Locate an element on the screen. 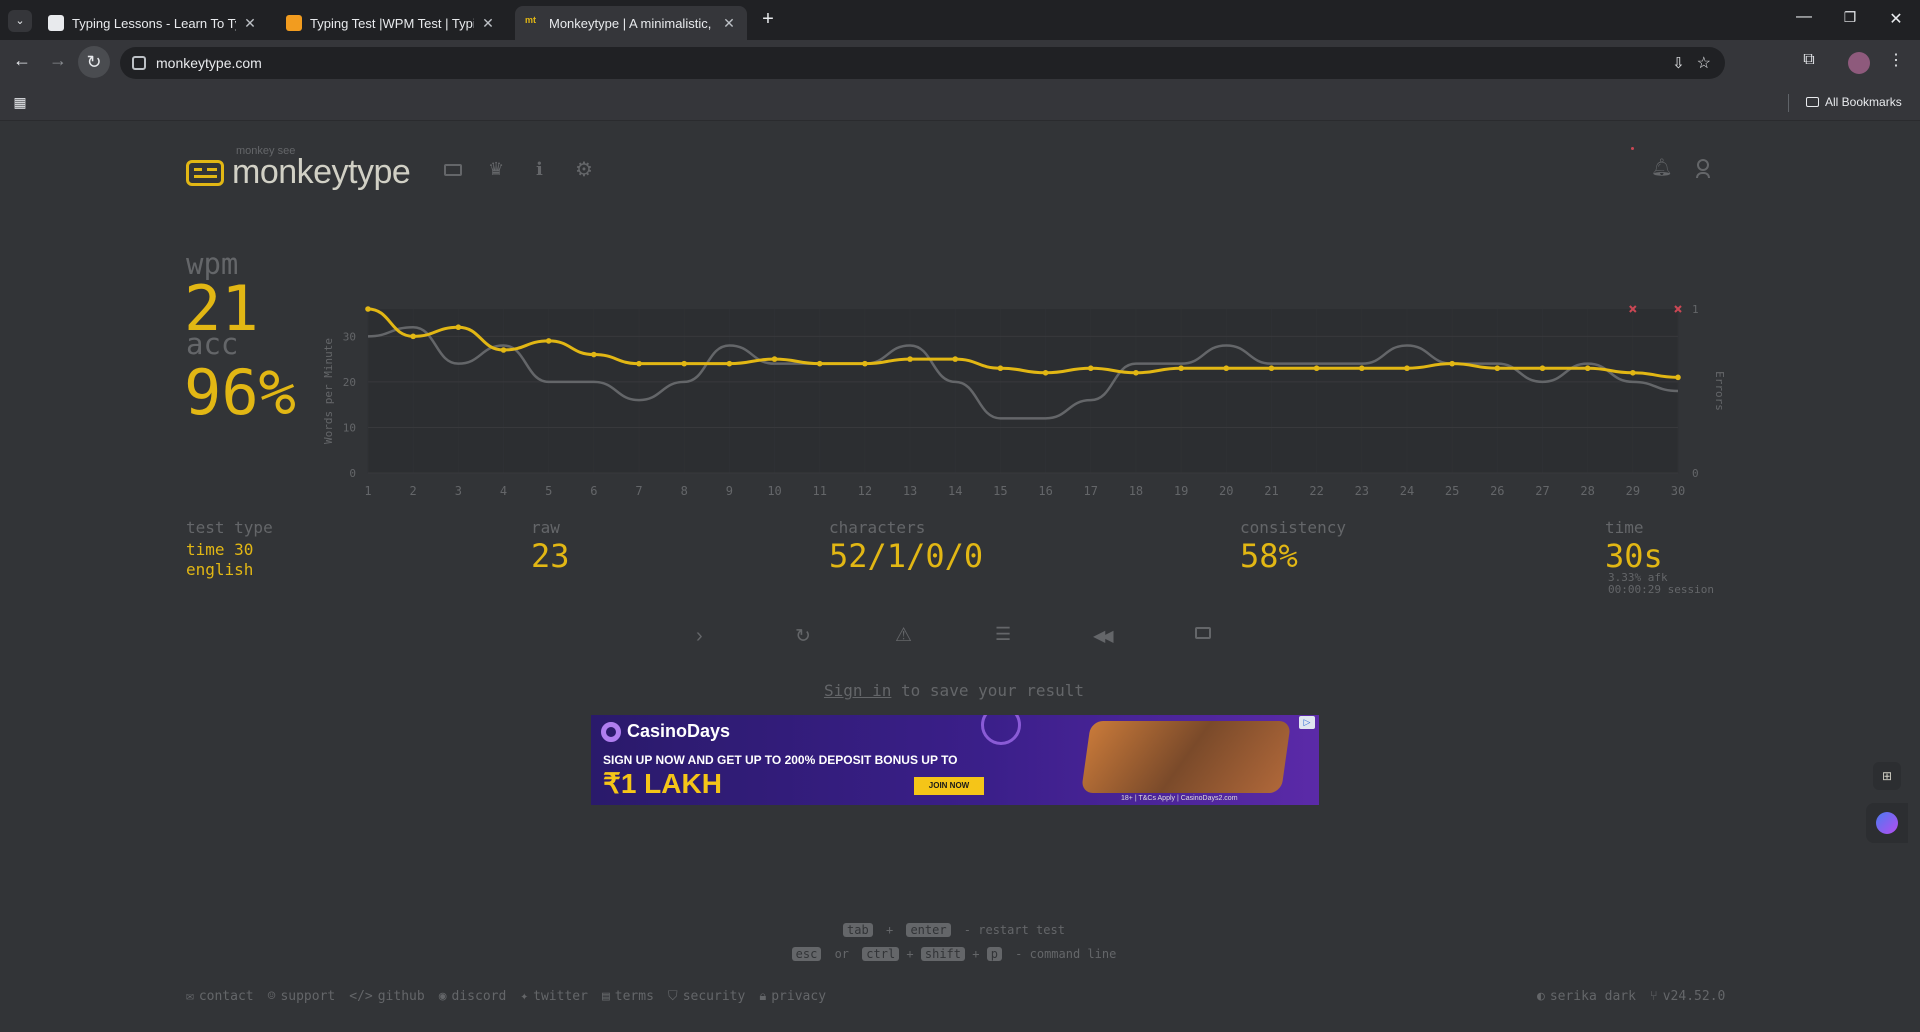 The height and width of the screenshot is (1032, 1920). footer-discord-link: ◉ discord is located at coordinates (473, 996).